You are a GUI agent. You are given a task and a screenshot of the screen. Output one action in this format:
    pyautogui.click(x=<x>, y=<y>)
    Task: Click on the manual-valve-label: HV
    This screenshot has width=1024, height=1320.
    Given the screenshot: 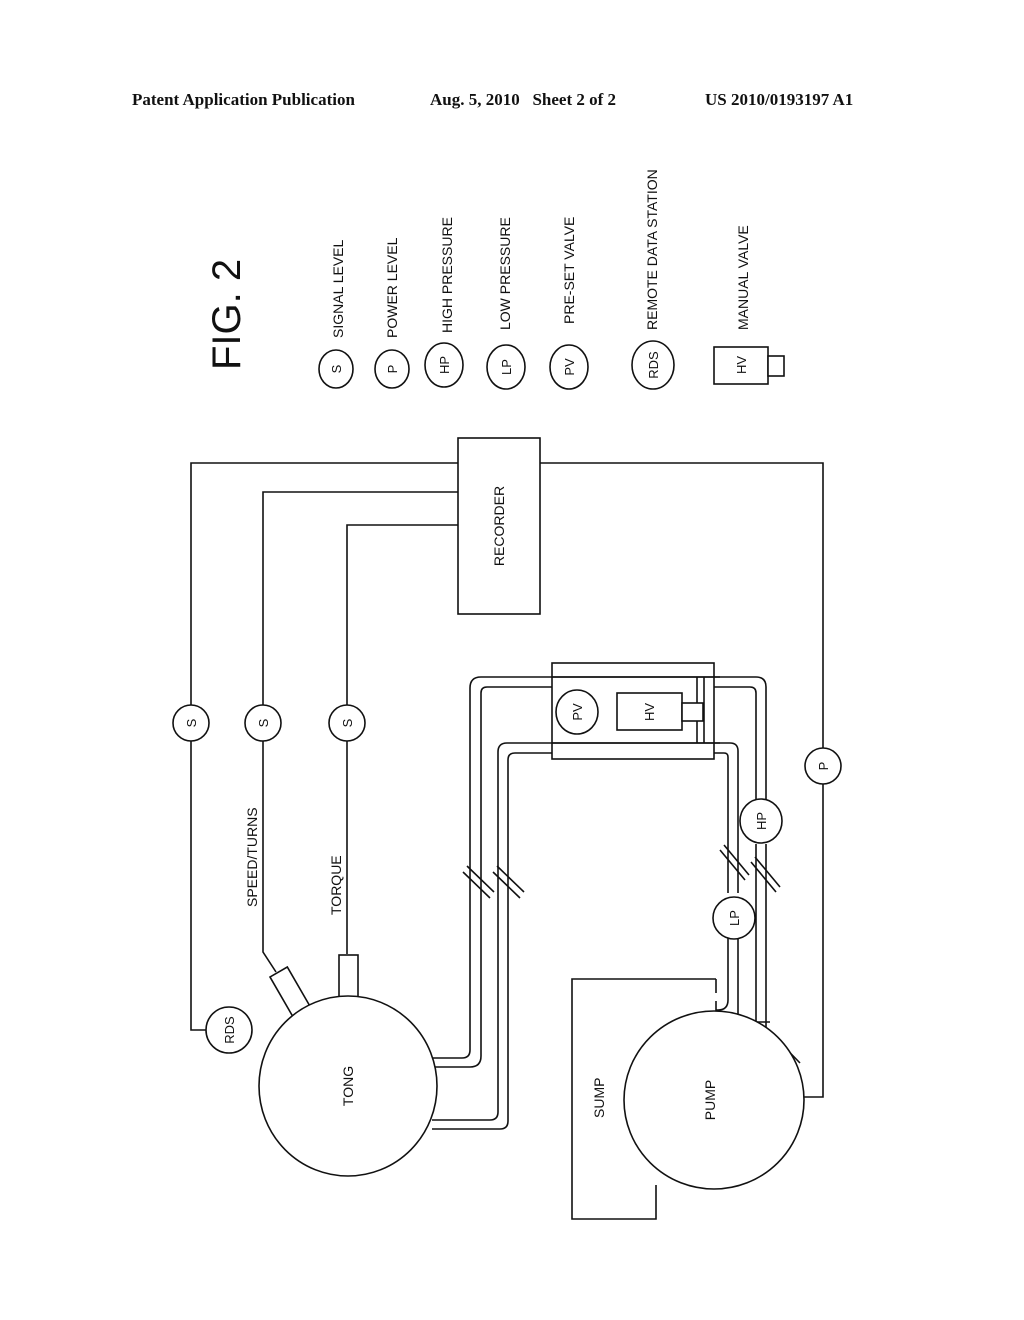 What is the action you would take?
    pyautogui.click(x=649, y=712)
    